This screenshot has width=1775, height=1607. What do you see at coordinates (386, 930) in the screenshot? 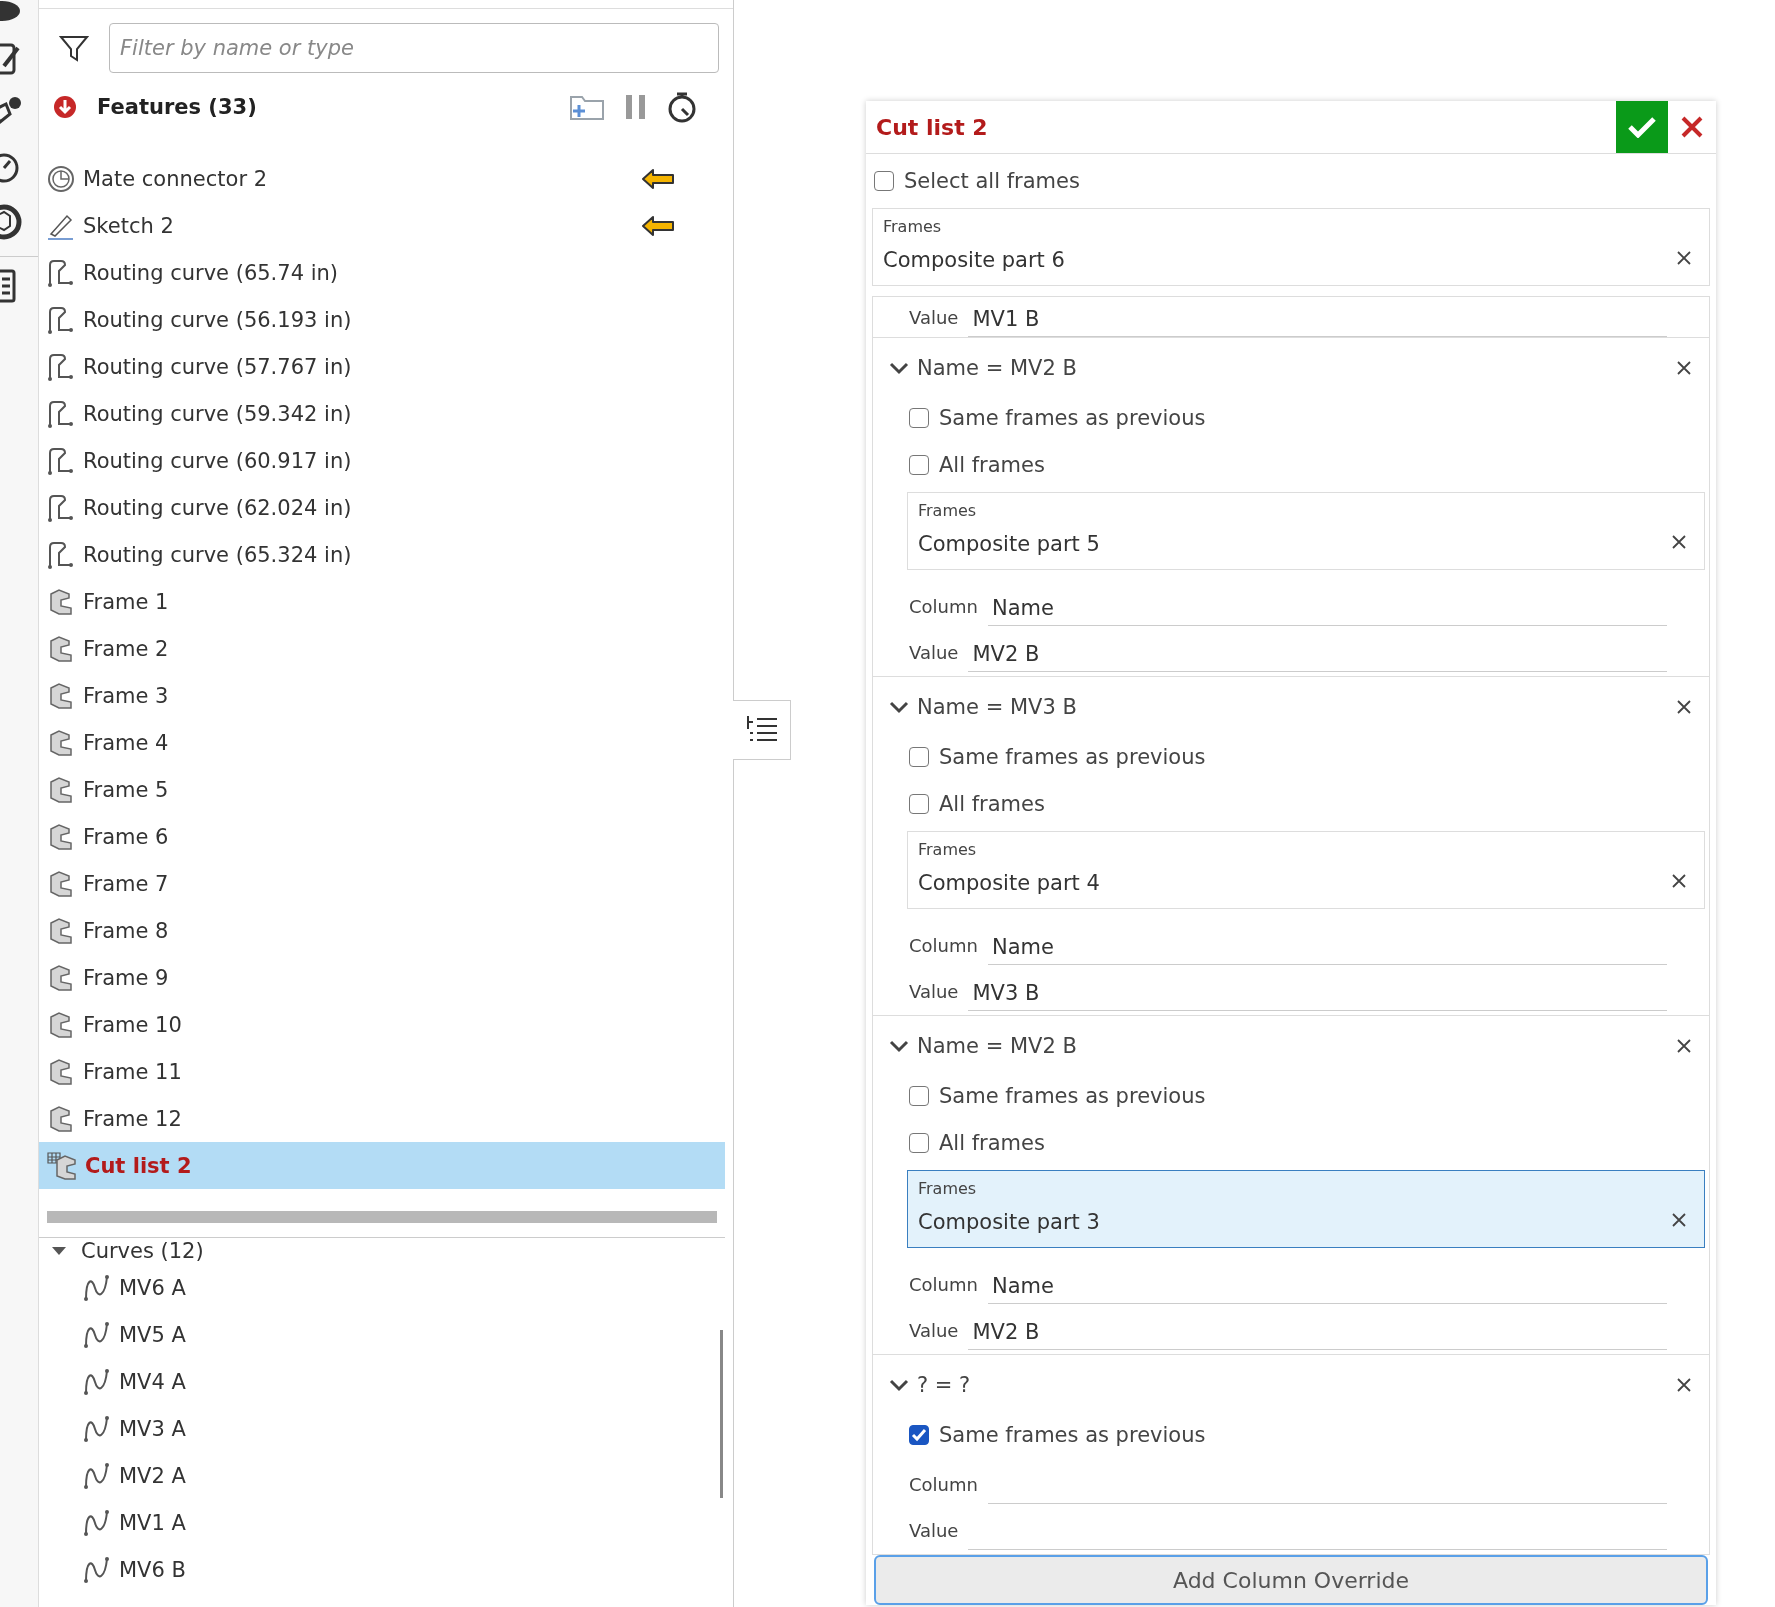
I see `feature-item: Frame 8` at bounding box center [386, 930].